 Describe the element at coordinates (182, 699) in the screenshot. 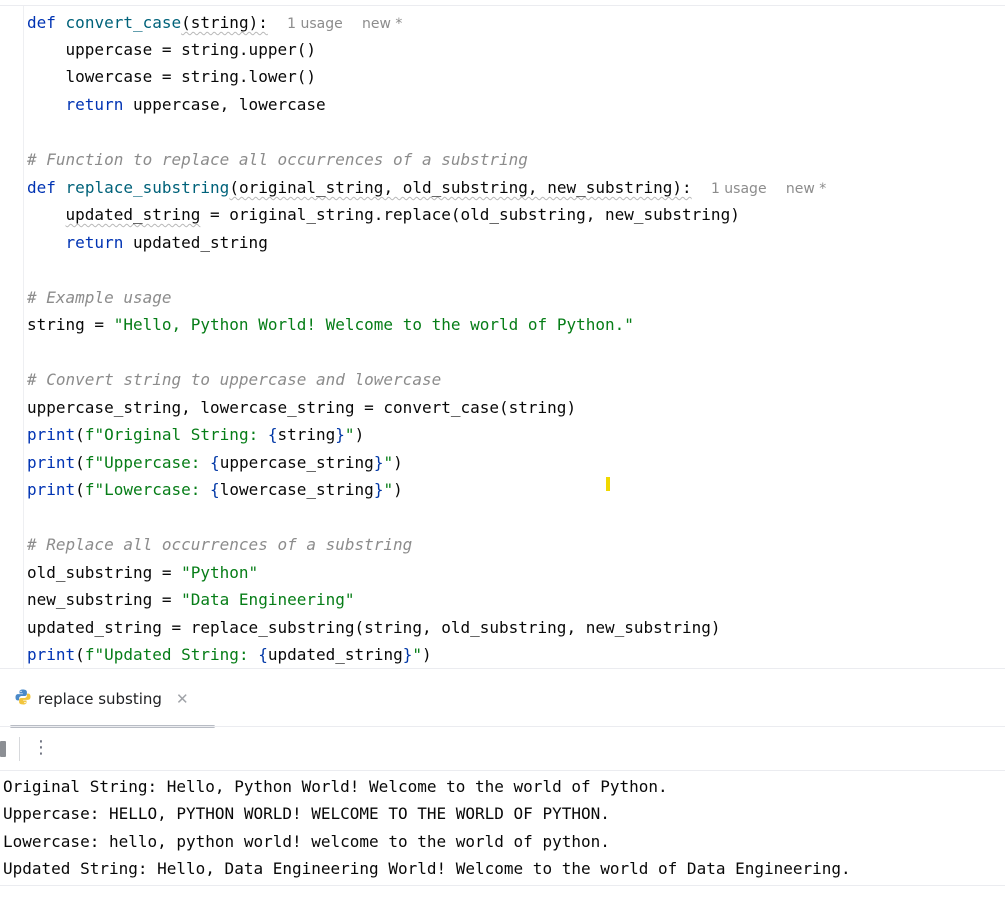

I see `close-icon: ✕` at that location.